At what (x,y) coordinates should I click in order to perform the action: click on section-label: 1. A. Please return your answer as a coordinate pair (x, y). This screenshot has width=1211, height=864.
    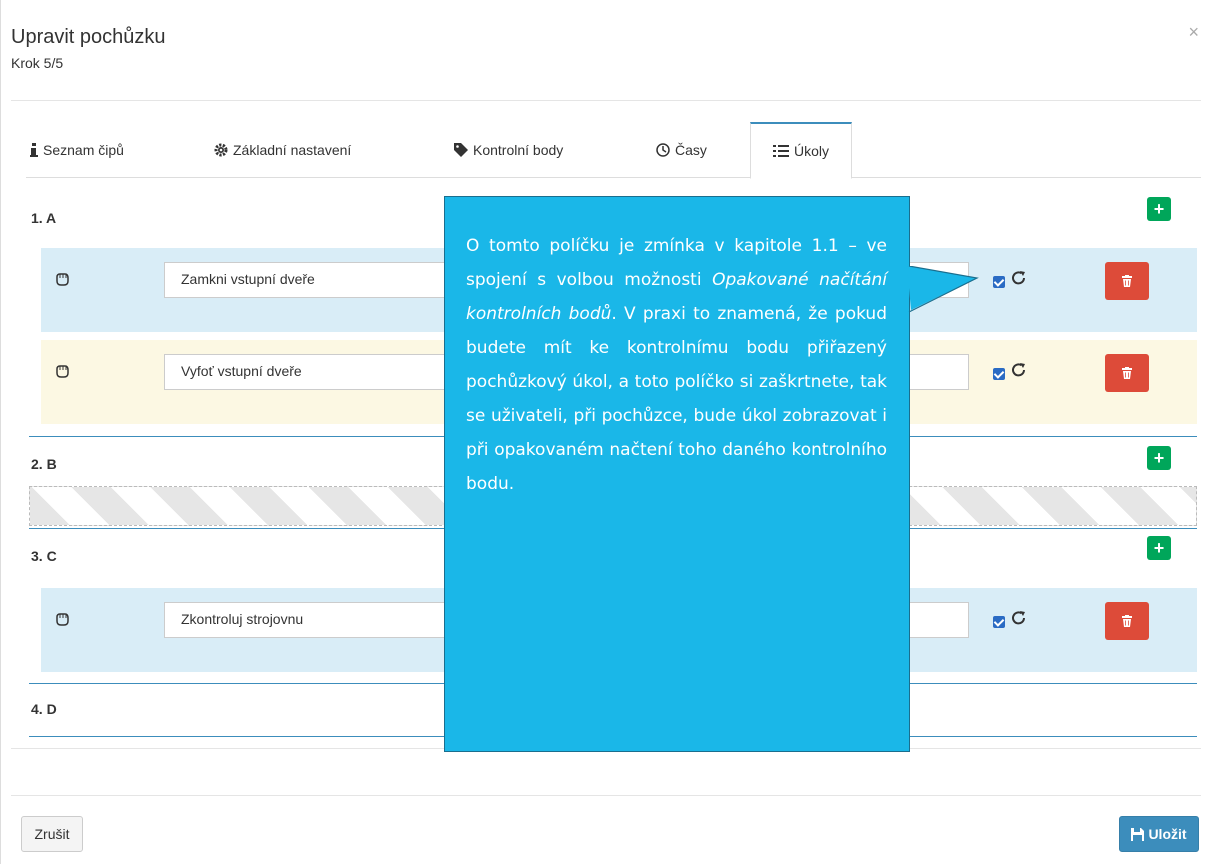
    Looking at the image, I should click on (44, 218).